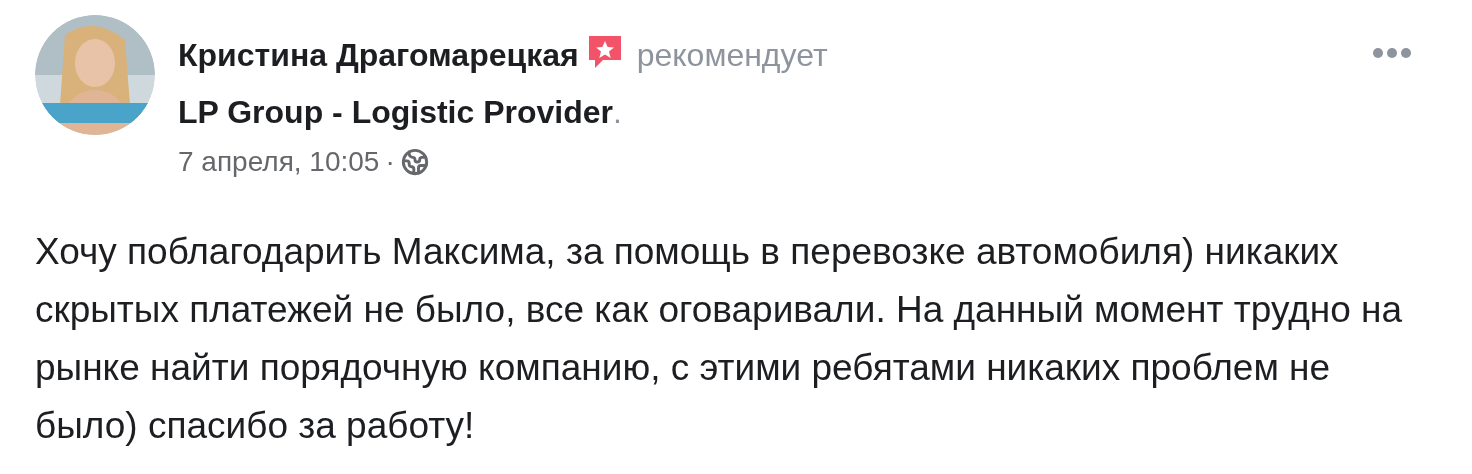  Describe the element at coordinates (378, 55) in the screenshot. I see `author-link: Кристина Драгомарецкая` at that location.